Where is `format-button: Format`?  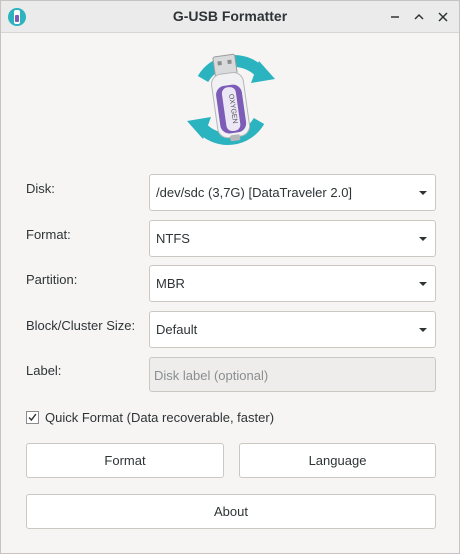 format-button: Format is located at coordinates (125, 460).